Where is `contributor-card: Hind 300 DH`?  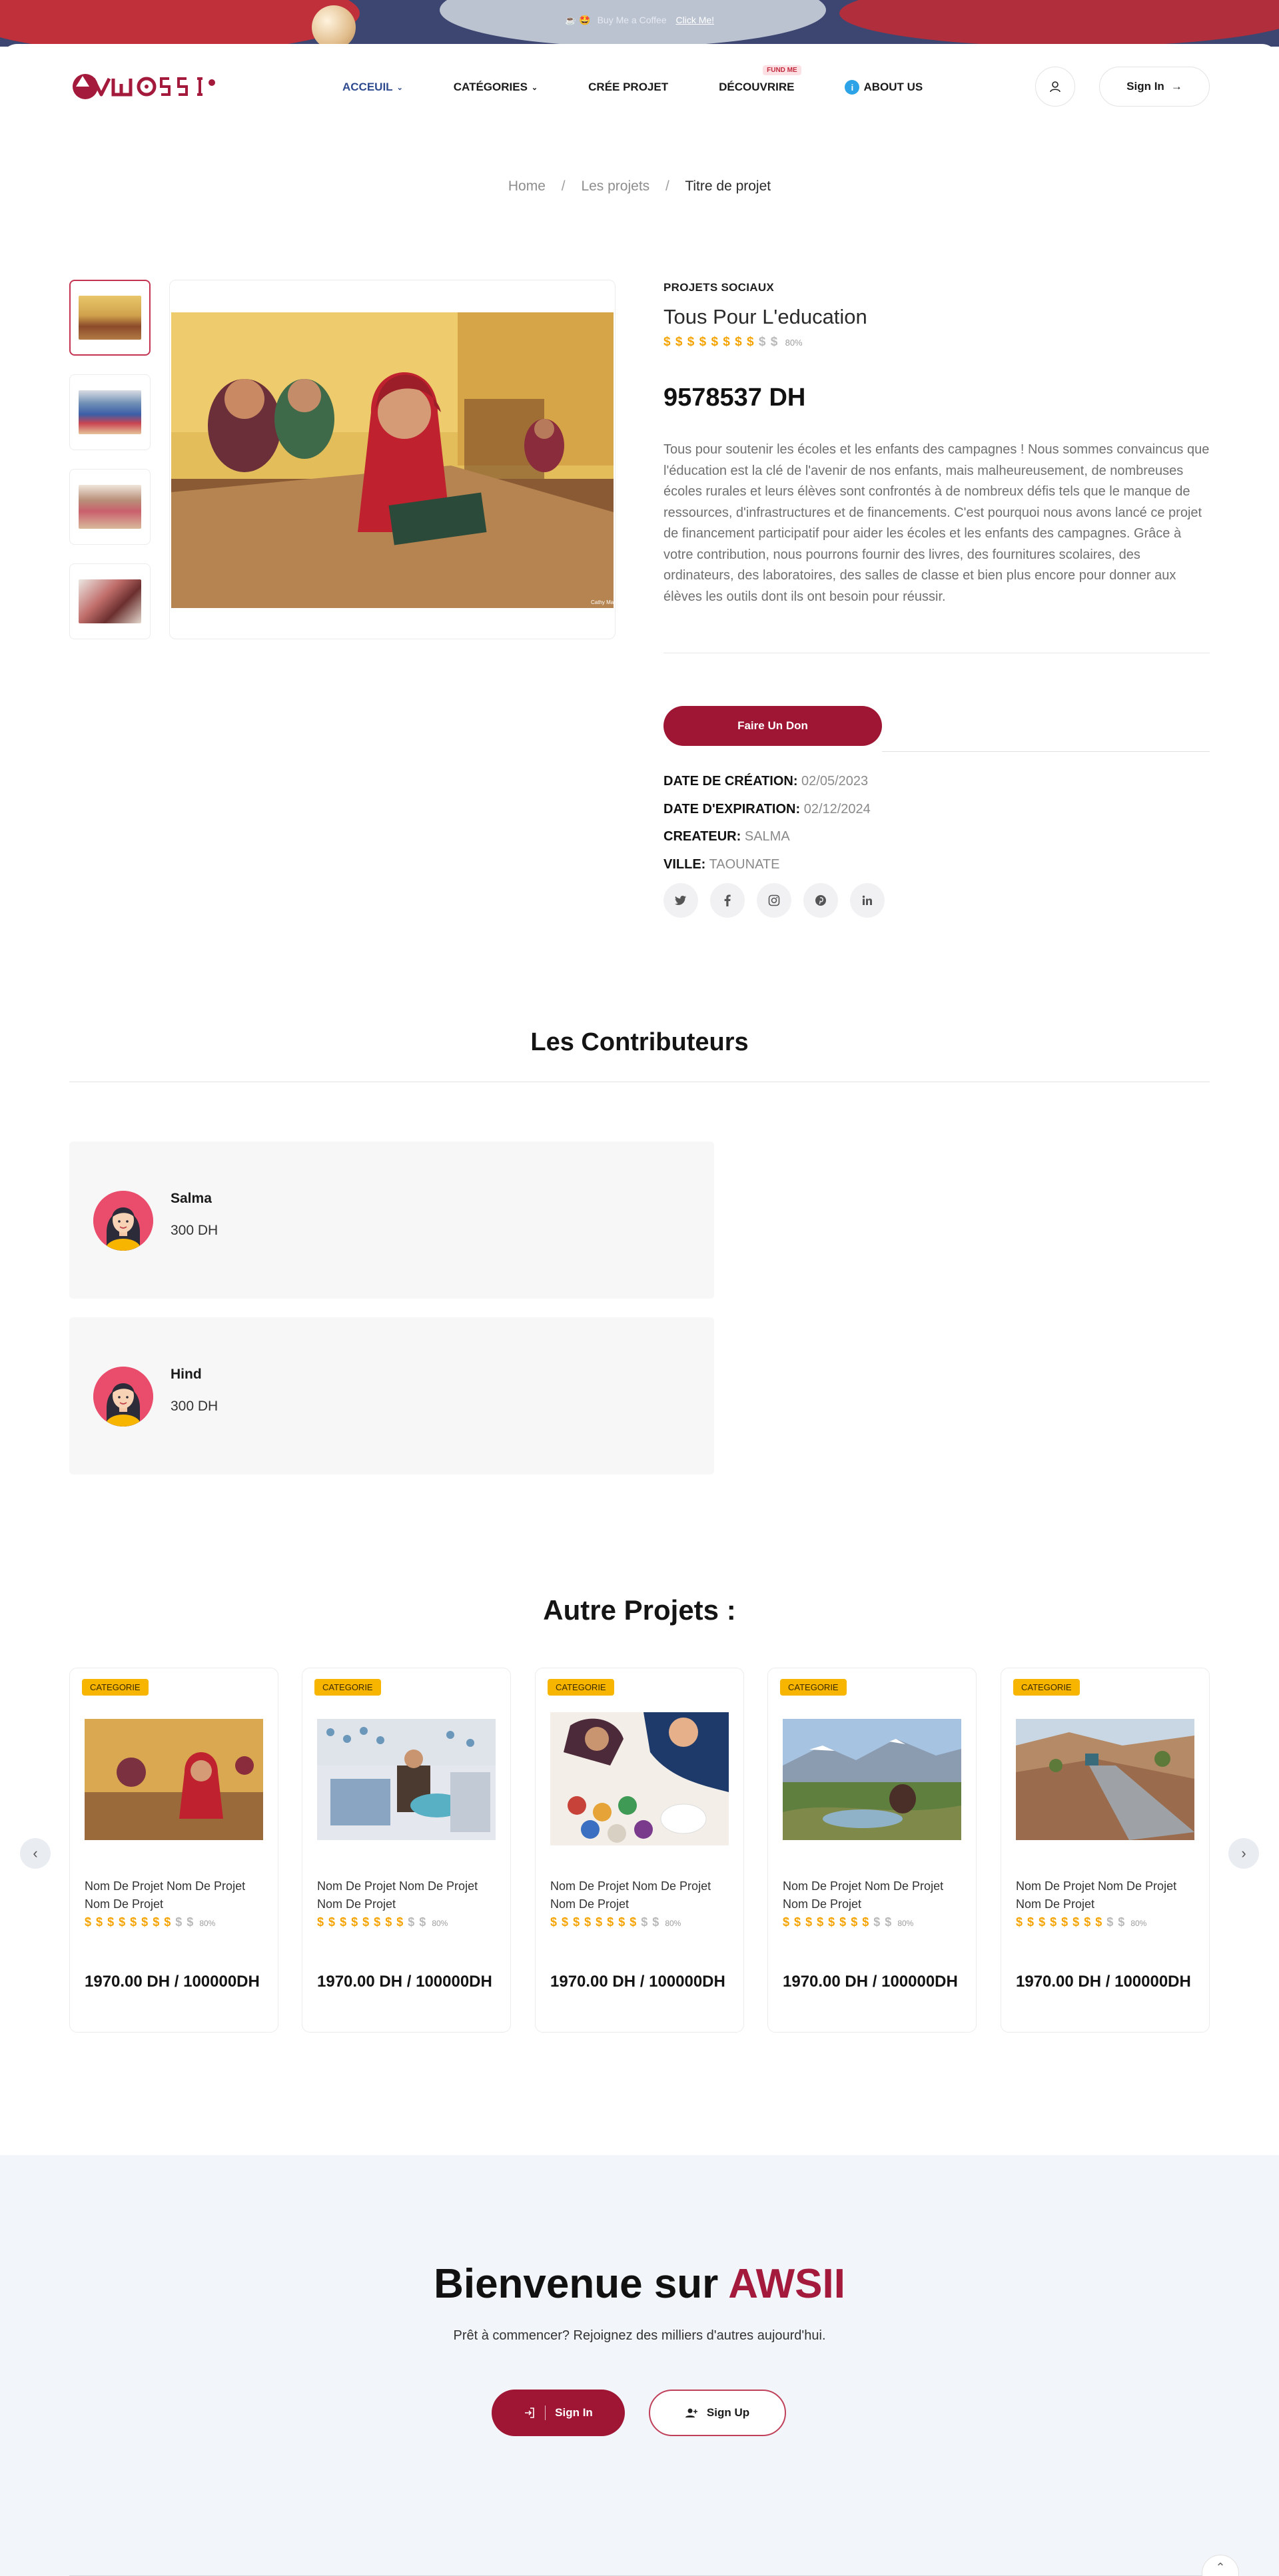
contributor-card: Hind 300 DH is located at coordinates (391, 1395).